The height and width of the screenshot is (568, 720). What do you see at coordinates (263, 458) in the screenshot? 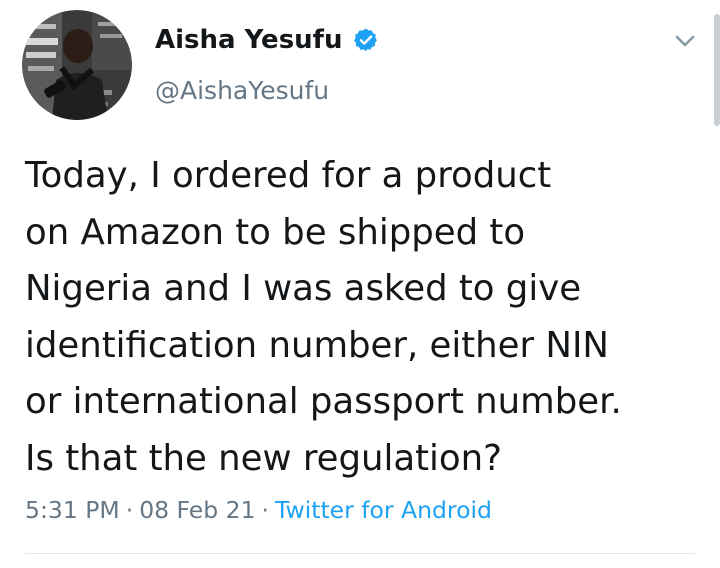
I see `tweet-text-line: Is that the new regulation?` at bounding box center [263, 458].